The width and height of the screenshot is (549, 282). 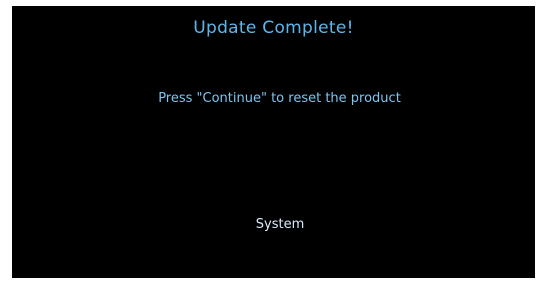 I want to click on system-button: System, so click(x=280, y=225).